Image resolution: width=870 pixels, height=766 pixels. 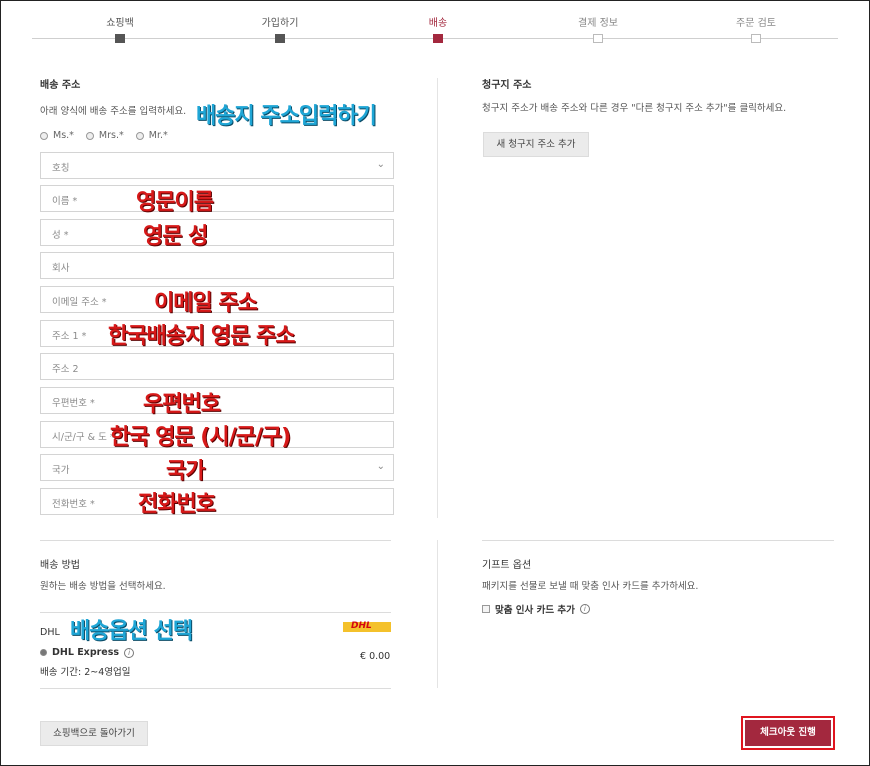 What do you see at coordinates (217, 366) in the screenshot?
I see `address2-field: 주소 2` at bounding box center [217, 366].